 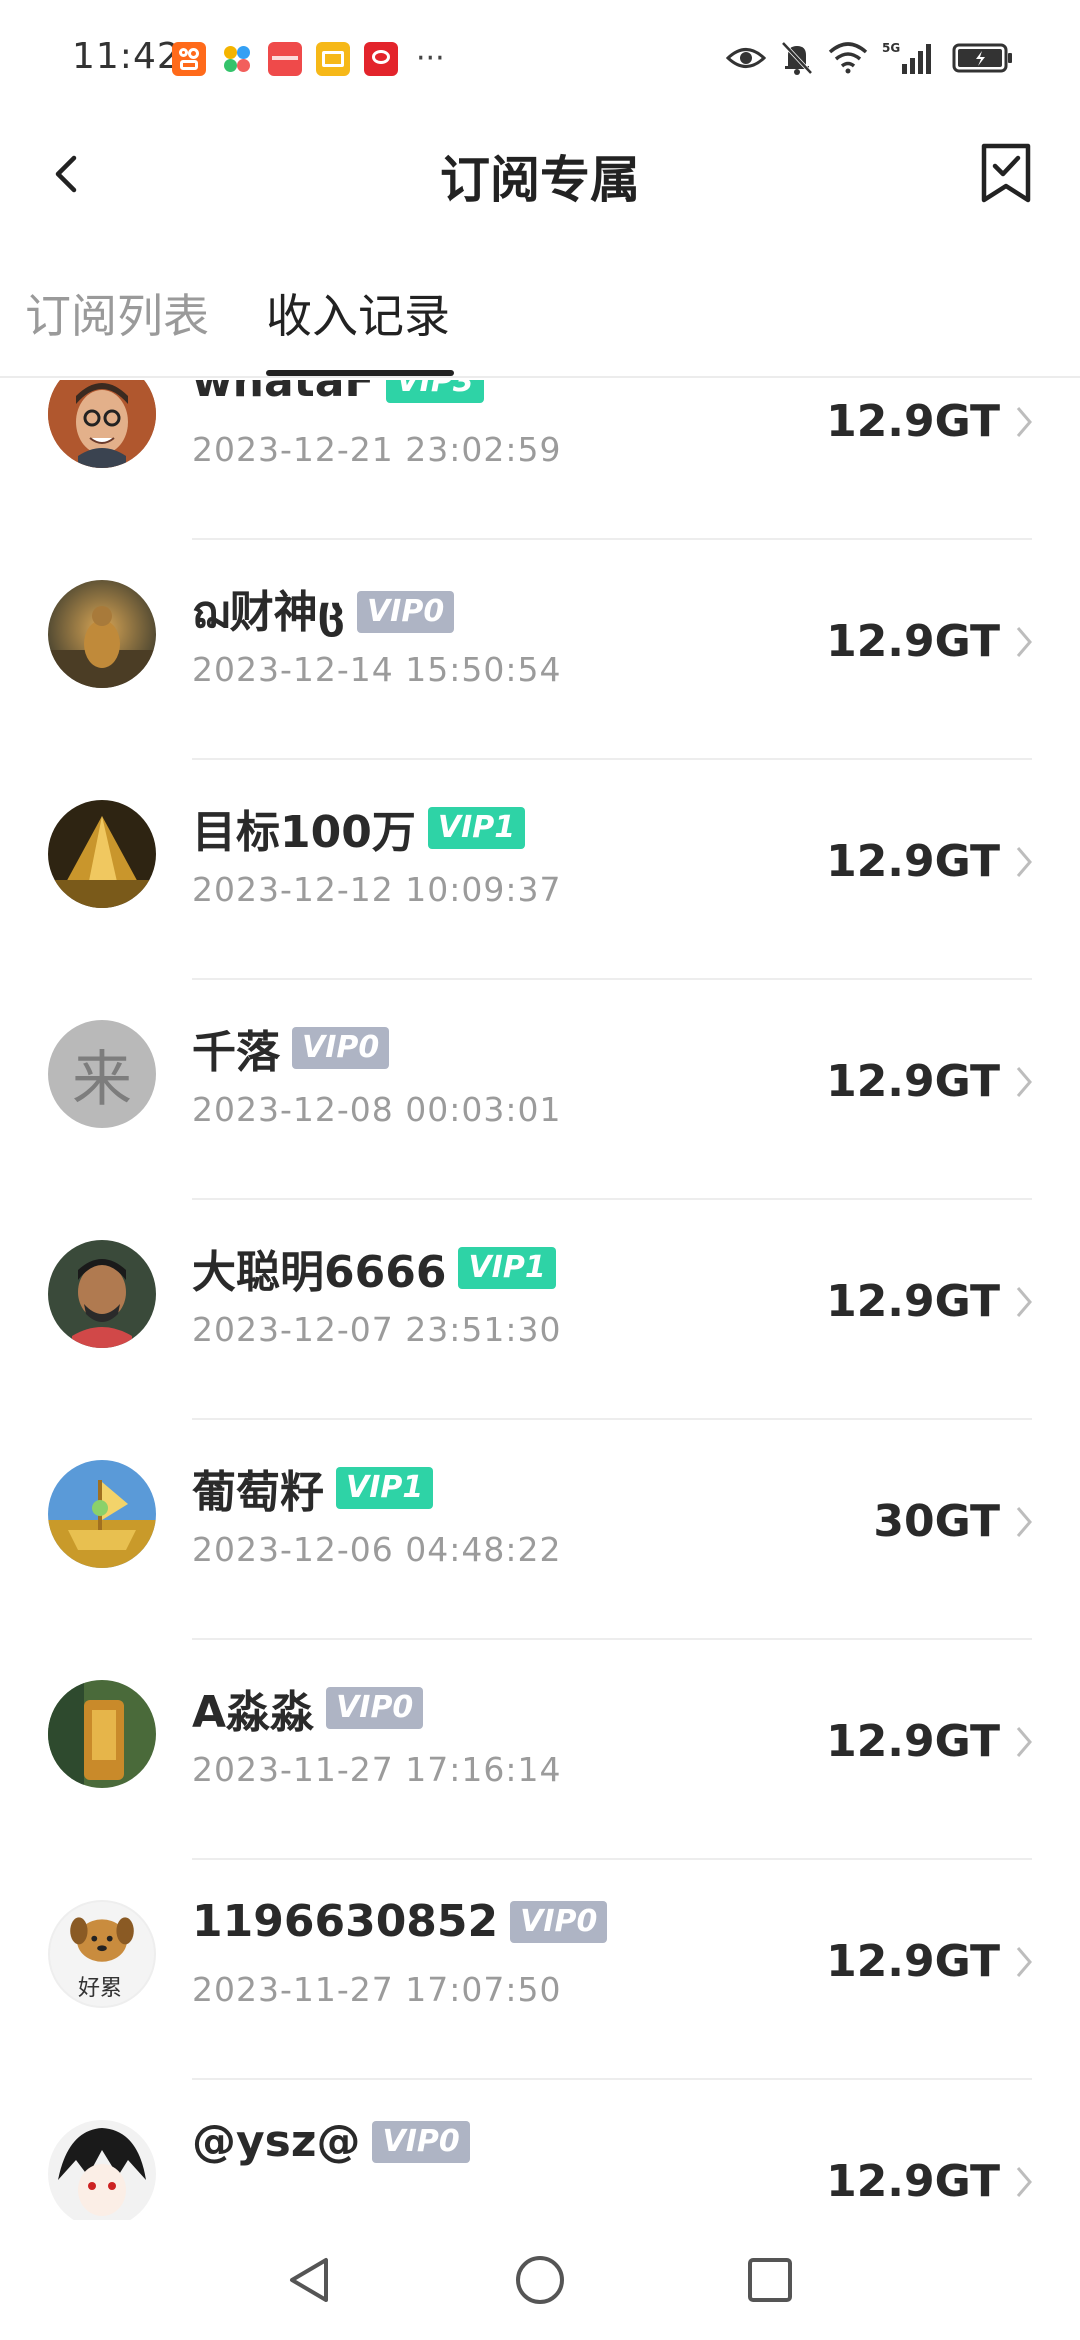 I want to click on system-navigation-bar, so click(x=540, y=2280).